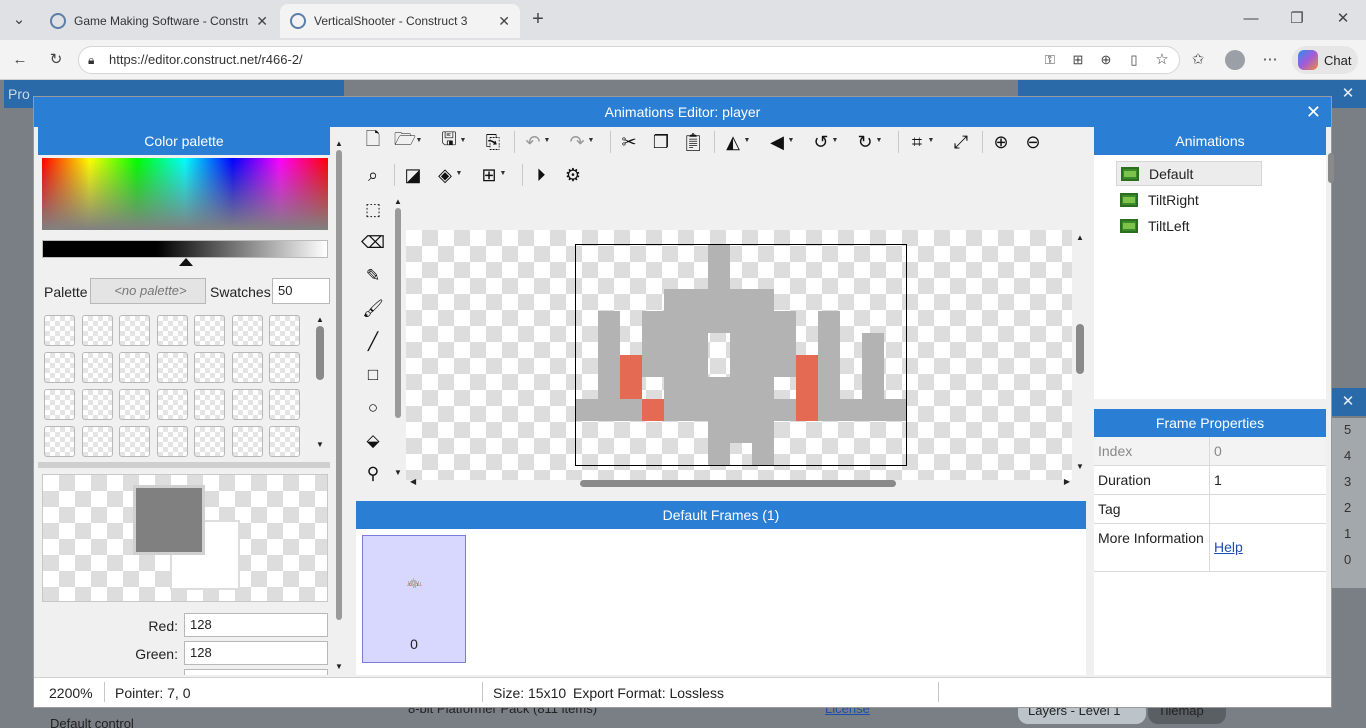 The height and width of the screenshot is (728, 1366). What do you see at coordinates (459, 173) in the screenshot?
I see `layers-dropdown-icon: ▼` at bounding box center [459, 173].